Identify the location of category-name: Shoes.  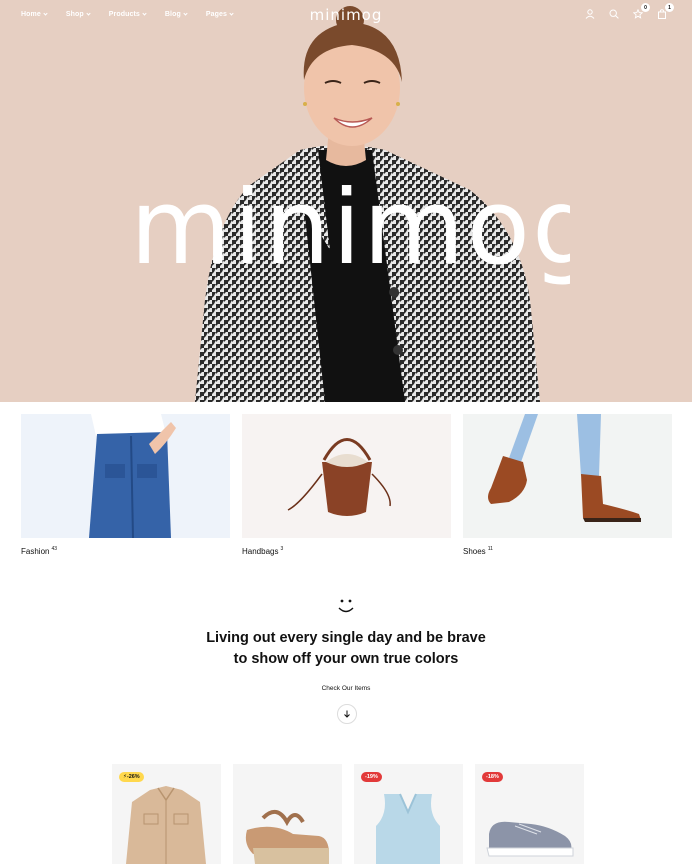
(474, 551).